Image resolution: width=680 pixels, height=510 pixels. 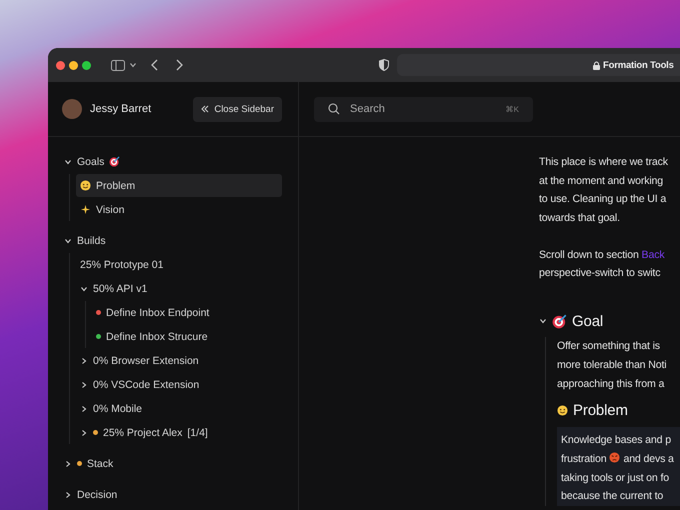 I want to click on tree-item: Define Inbox Endpoint, so click(x=187, y=312).